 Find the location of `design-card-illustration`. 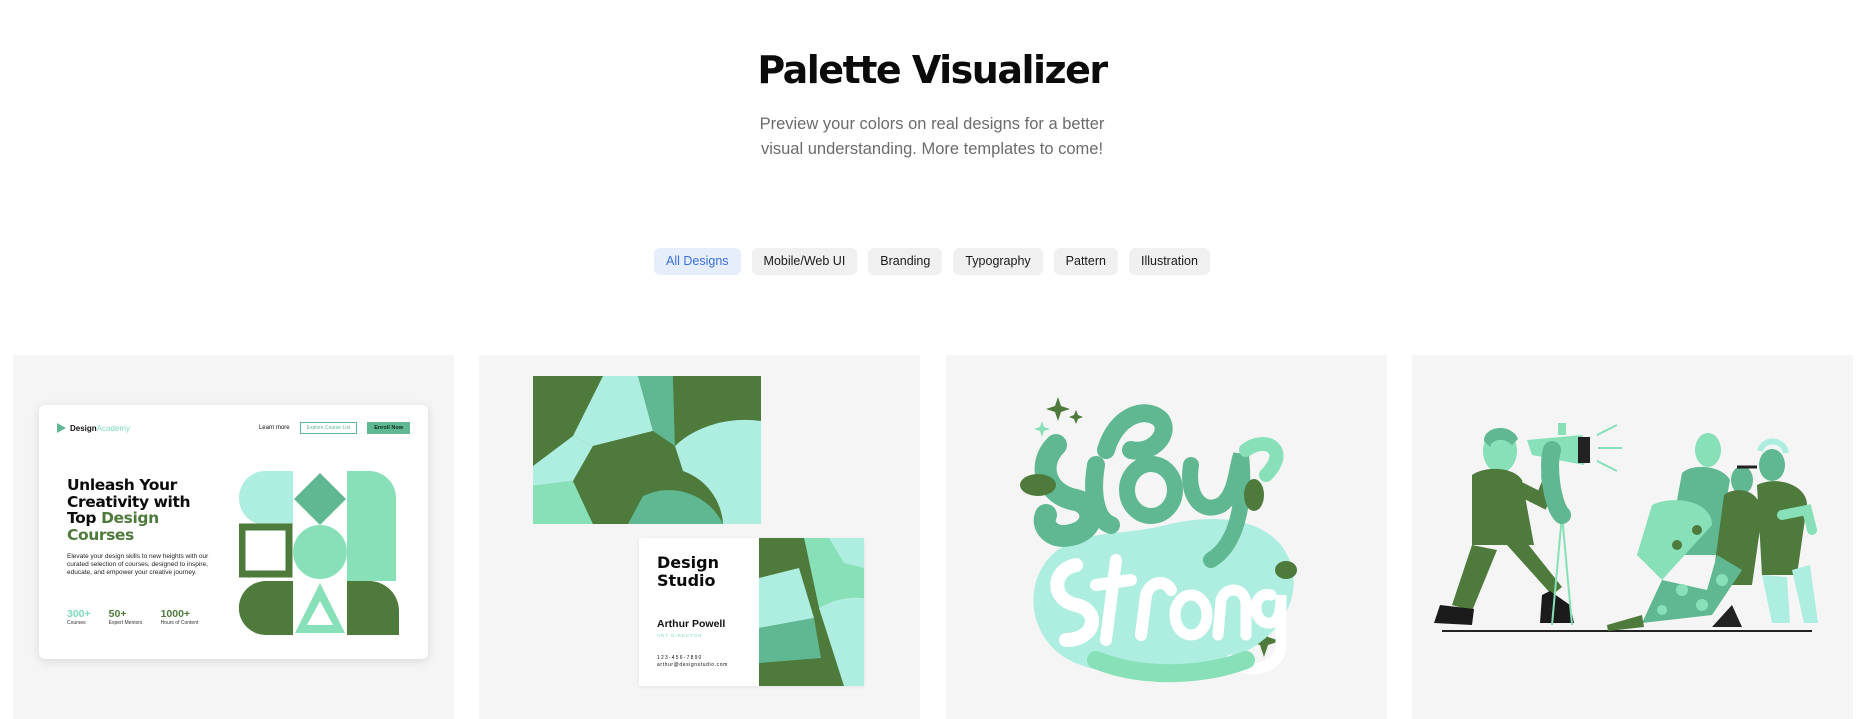

design-card-illustration is located at coordinates (1632, 537).